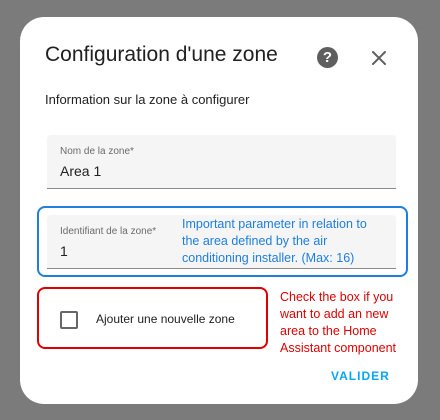  I want to click on dialog-title: Configuration d'une zone, so click(161, 54).